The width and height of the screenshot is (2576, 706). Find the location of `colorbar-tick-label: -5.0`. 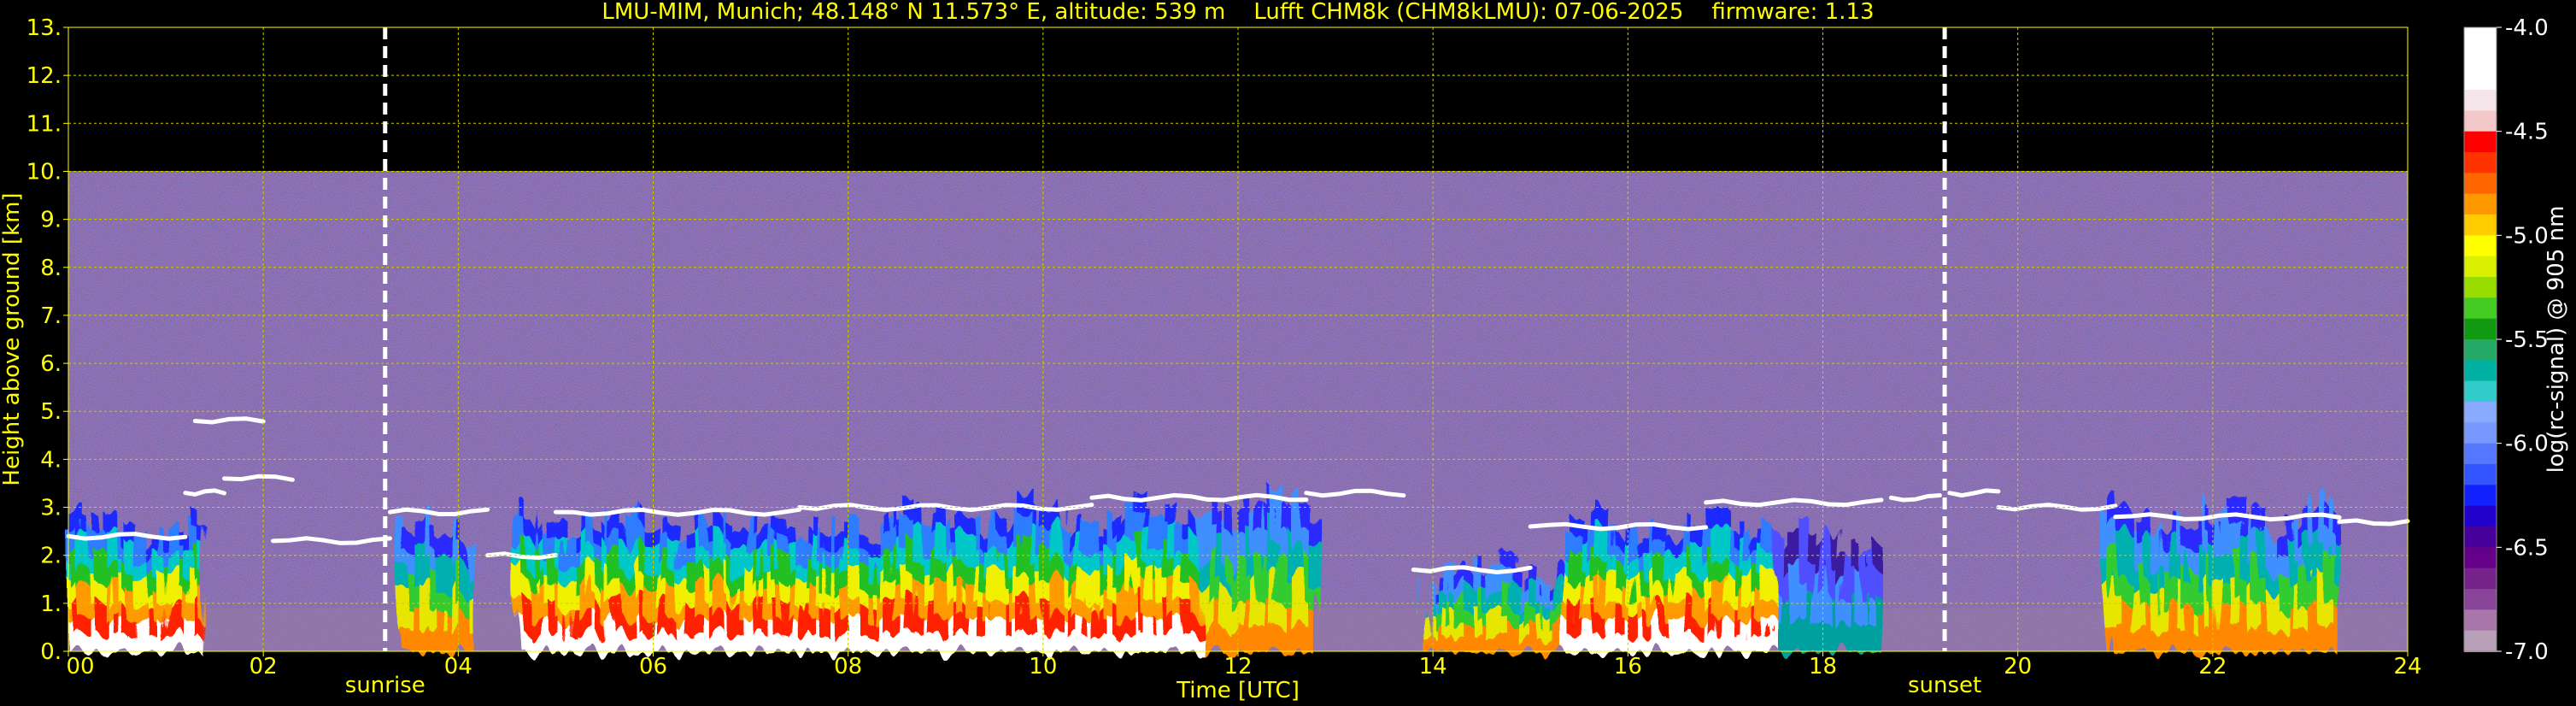

colorbar-tick-label: -5.0 is located at coordinates (2527, 236).